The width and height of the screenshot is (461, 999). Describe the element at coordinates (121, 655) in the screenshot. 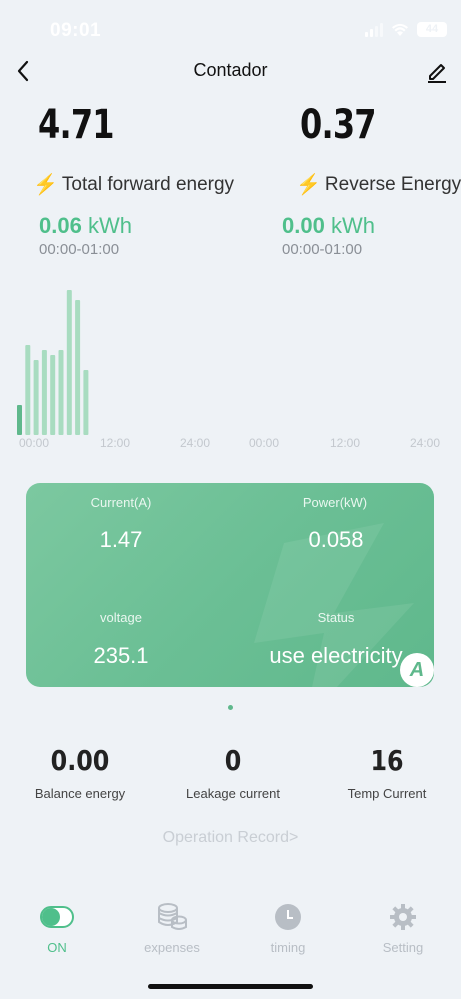

I see `voltage-value: 235.1` at that location.